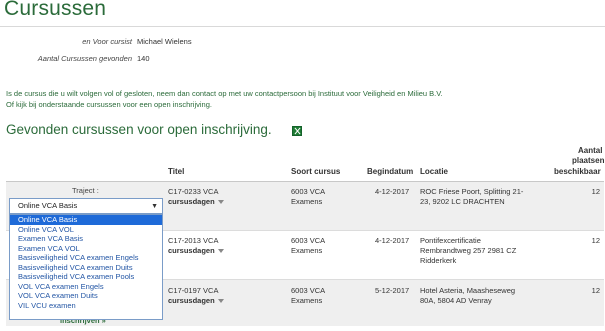 Image resolution: width=605 pixels, height=331 pixels. What do you see at coordinates (390, 171) in the screenshot?
I see `header-begindatum: Begindatum` at bounding box center [390, 171].